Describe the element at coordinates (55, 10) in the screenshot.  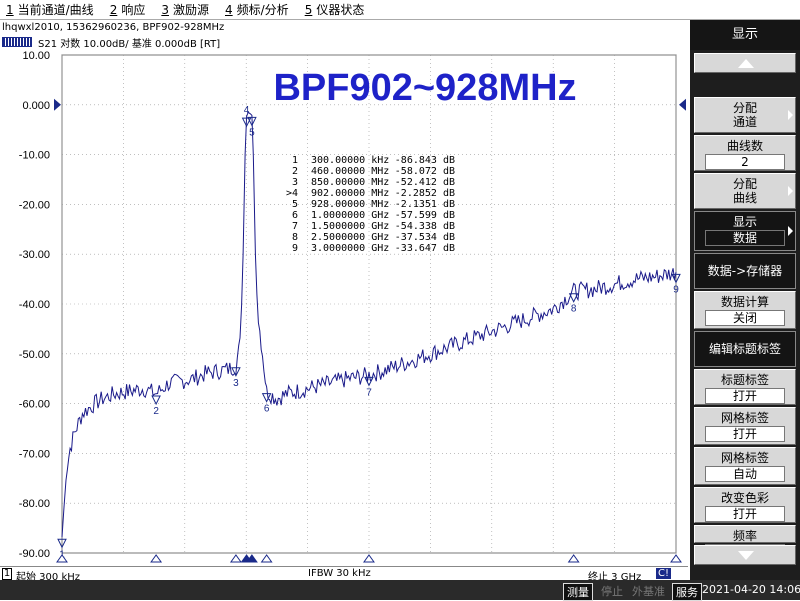
I see `menu-item-label: 当前通道/曲线` at that location.